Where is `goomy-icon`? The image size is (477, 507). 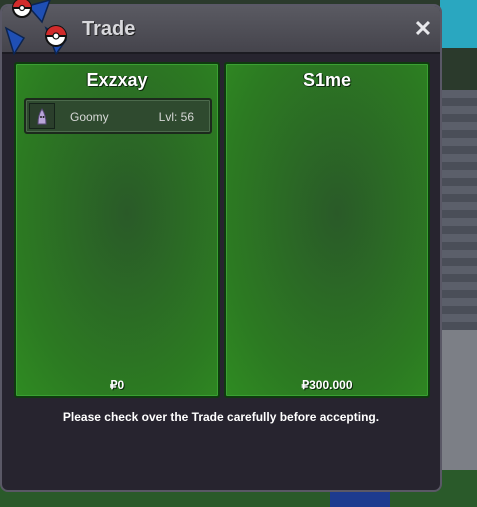
goomy-icon is located at coordinates (42, 116).